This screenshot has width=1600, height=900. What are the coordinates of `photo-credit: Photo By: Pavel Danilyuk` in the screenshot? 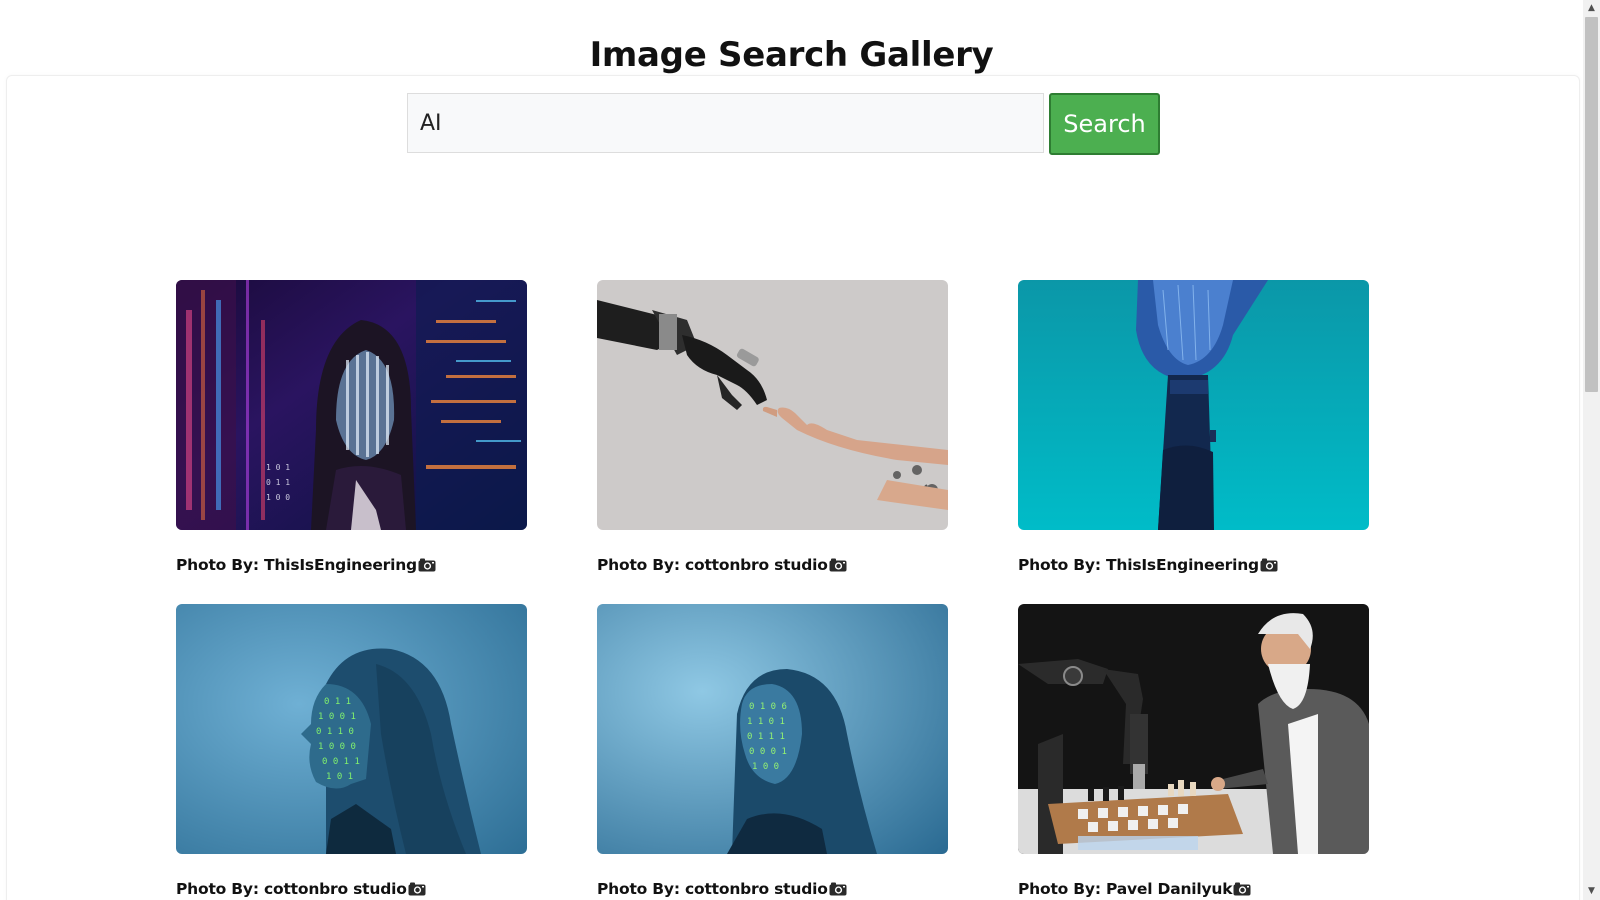 It's located at (1193, 890).